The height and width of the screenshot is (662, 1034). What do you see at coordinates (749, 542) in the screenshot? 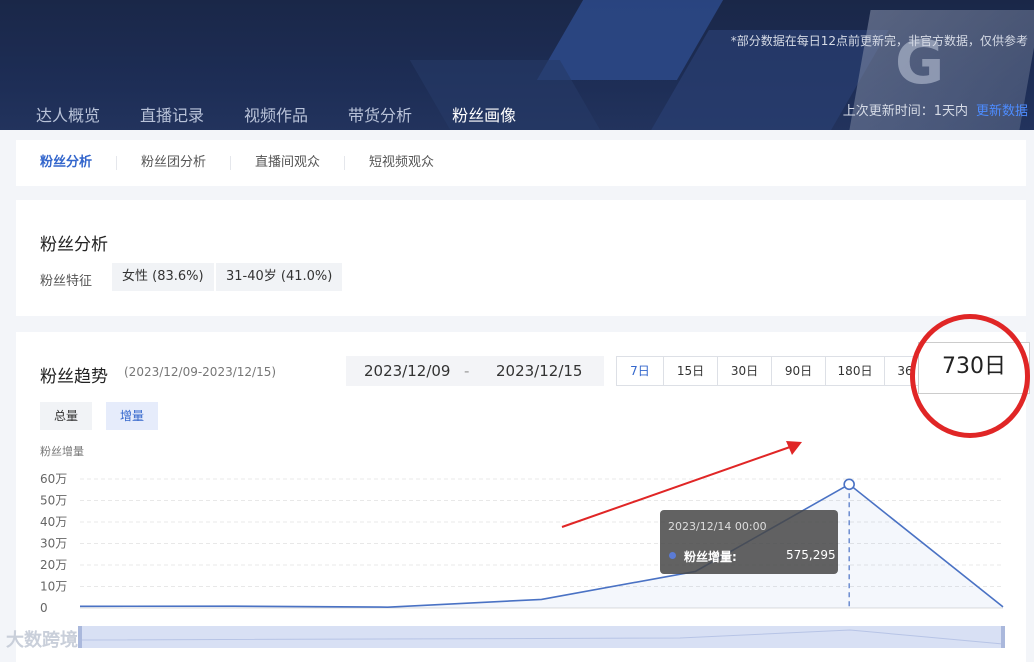
I see `chart-tooltip: 2023/12/14 00:00 粉丝增量: 575,295` at bounding box center [749, 542].